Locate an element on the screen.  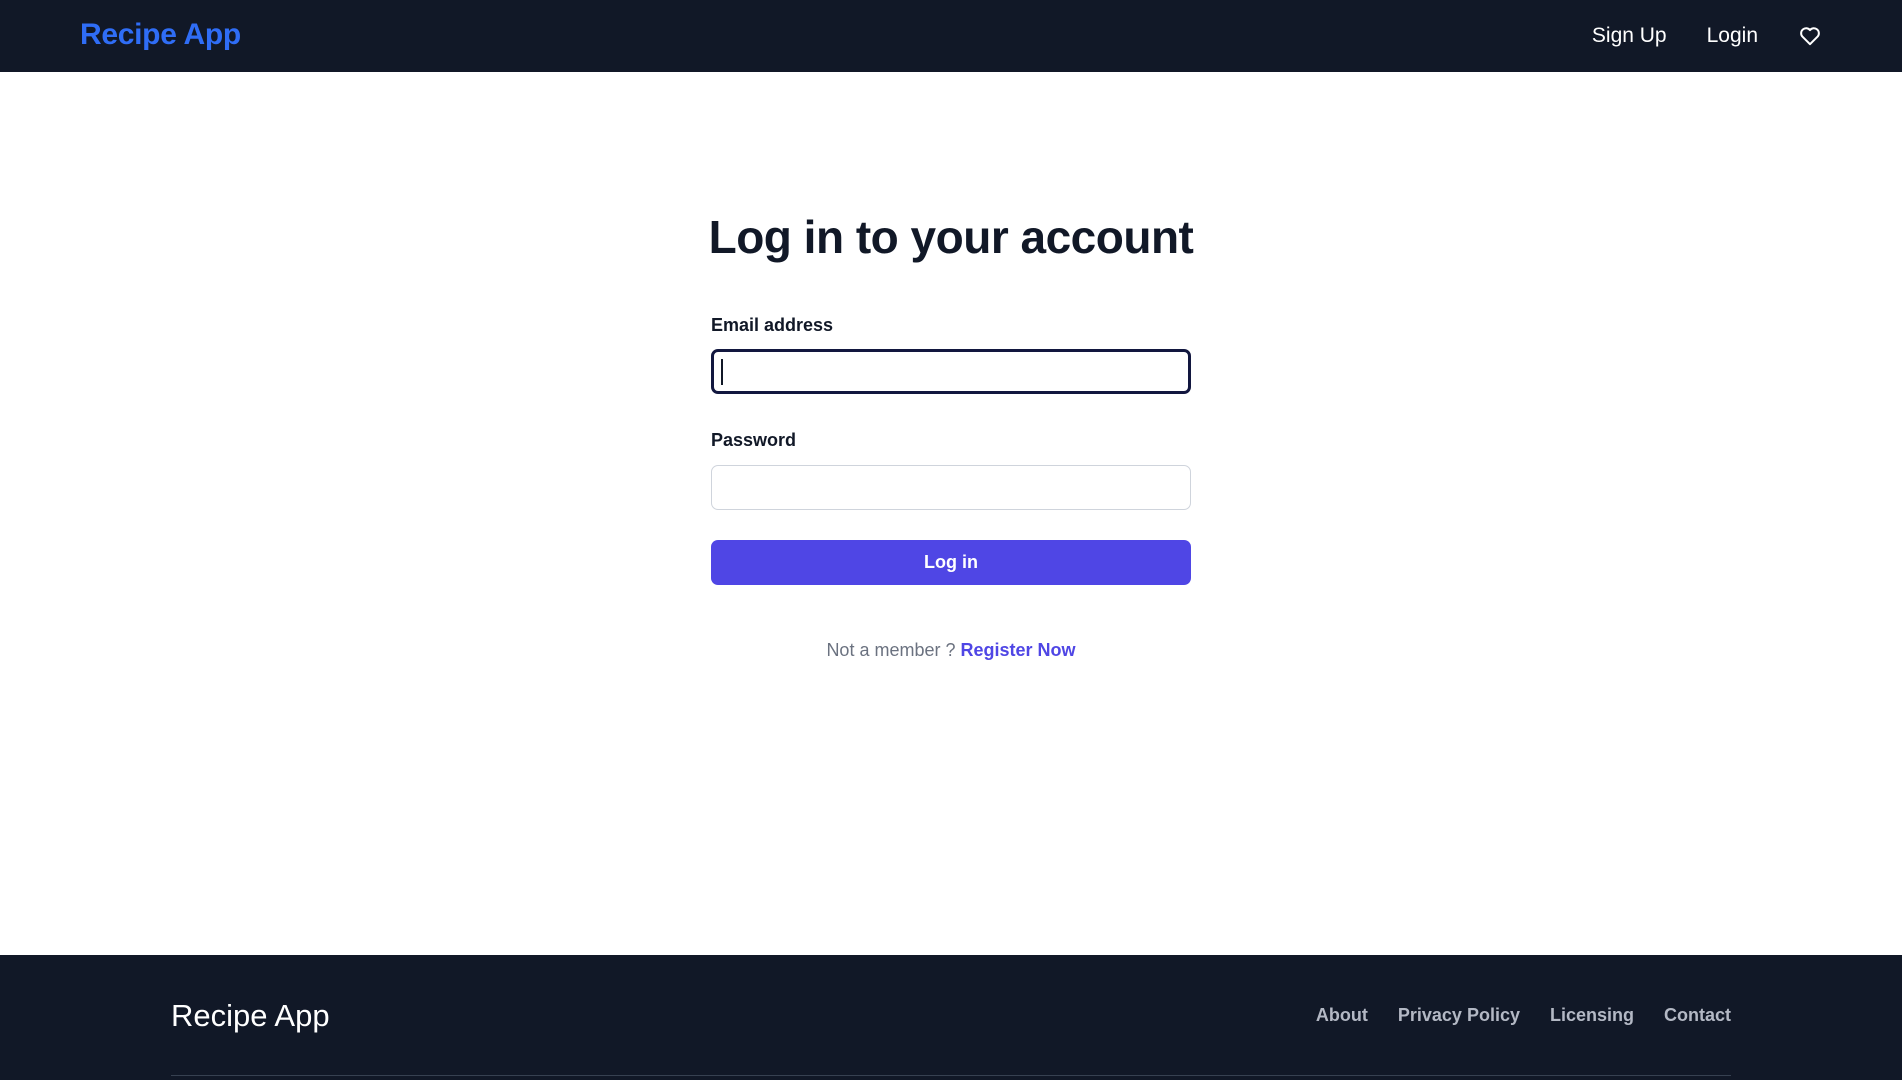
footer-licensing-link: Licensing is located at coordinates (1592, 1015).